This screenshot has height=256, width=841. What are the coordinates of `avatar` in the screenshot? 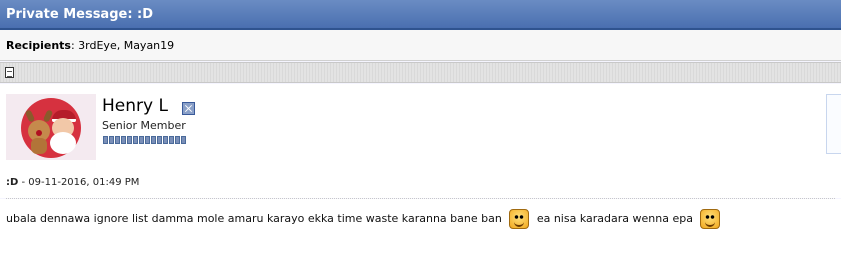 It's located at (51, 127).